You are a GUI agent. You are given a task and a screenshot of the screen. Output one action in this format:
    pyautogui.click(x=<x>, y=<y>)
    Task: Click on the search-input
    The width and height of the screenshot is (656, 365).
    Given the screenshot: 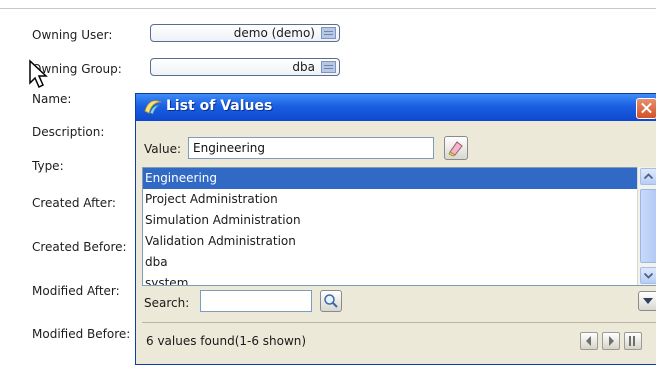 What is the action you would take?
    pyautogui.click(x=256, y=301)
    